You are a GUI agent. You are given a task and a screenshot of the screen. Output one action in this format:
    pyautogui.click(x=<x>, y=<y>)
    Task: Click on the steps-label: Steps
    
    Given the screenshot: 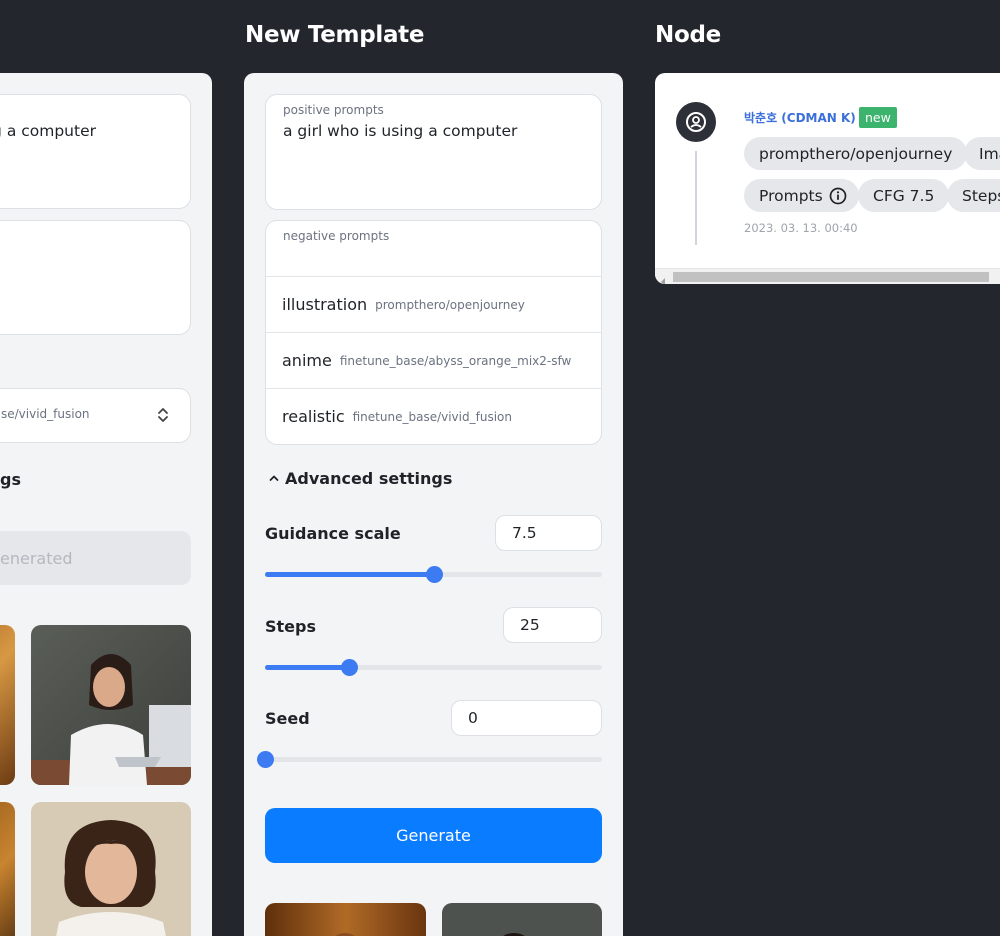 What is the action you would take?
    pyautogui.click(x=290, y=626)
    